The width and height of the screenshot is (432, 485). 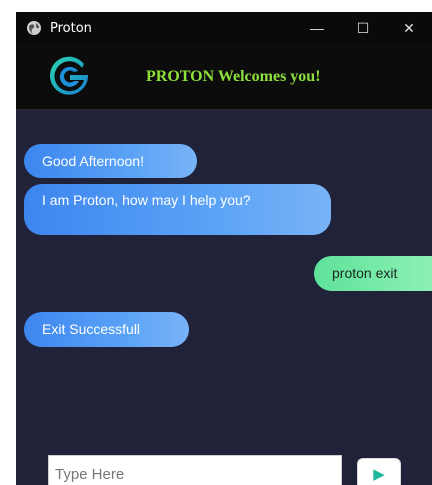 I want to click on user-message: proton exit, so click(x=373, y=273).